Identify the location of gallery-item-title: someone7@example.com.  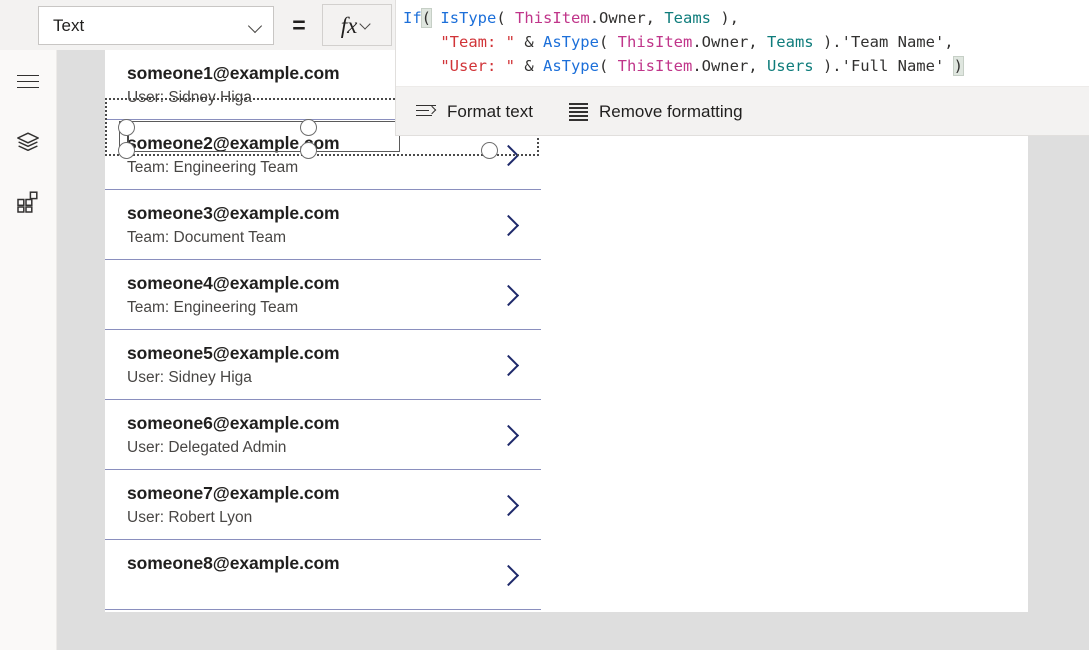
(233, 493).